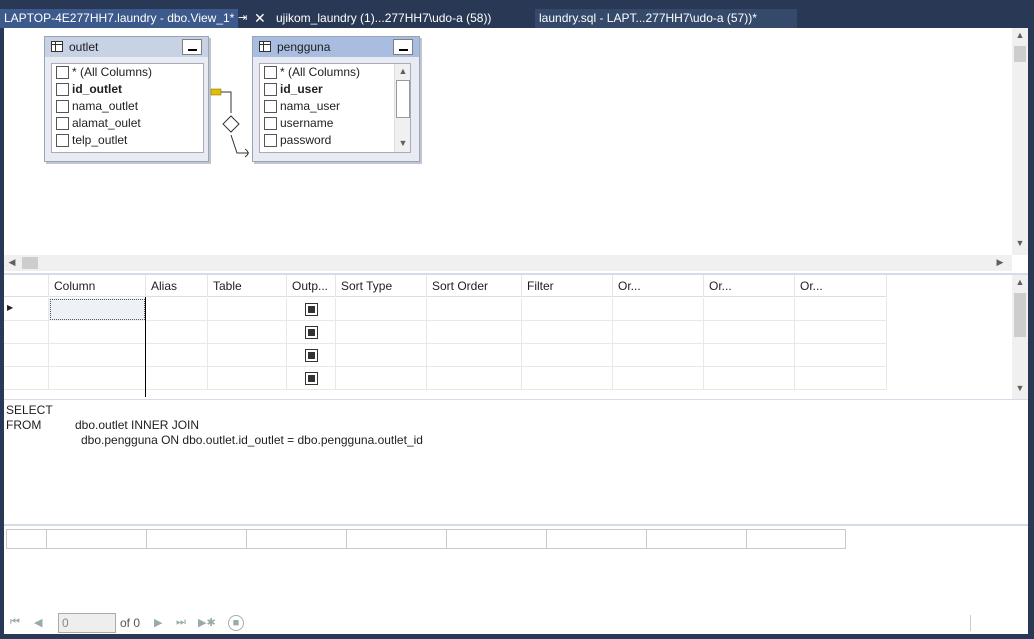  I want to click on column-row: alamat_oulet, so click(127, 123).